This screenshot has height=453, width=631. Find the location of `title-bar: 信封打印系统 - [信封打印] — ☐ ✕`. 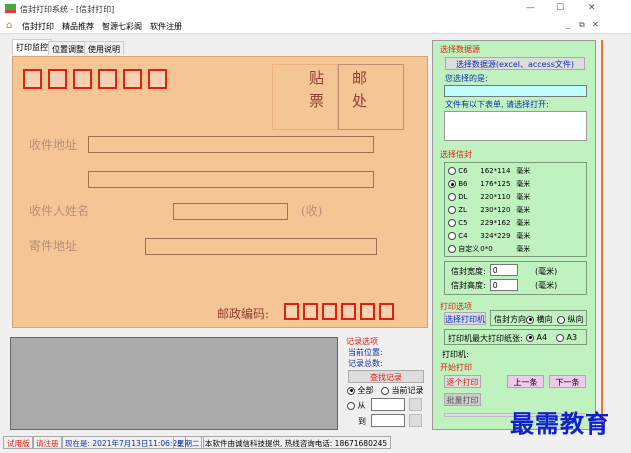

title-bar: 信封打印系统 - [信封打印] — ☐ ✕ is located at coordinates (315, 9).